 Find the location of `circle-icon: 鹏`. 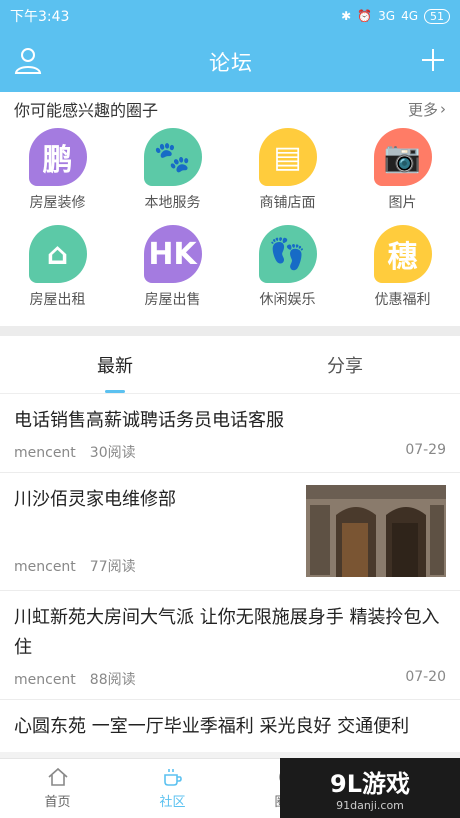

circle-icon: 鹏 is located at coordinates (57, 157).